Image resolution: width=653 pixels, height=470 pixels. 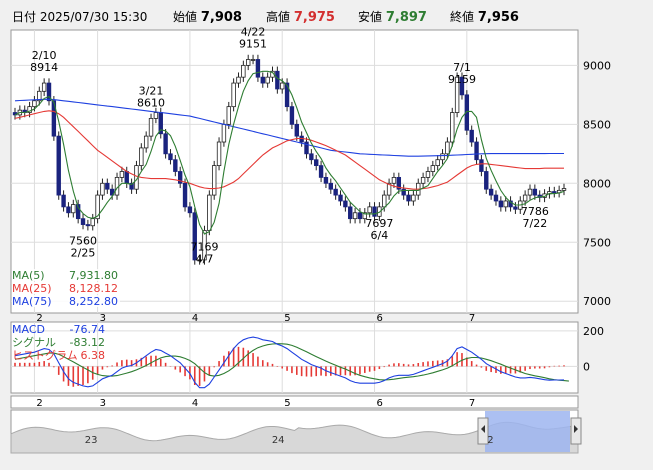 I want to click on extreme-label: 4/7, so click(x=205, y=258).